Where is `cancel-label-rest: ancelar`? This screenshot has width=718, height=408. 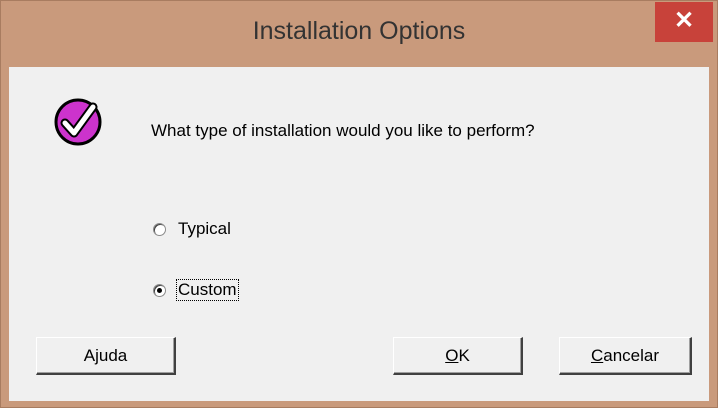 cancel-label-rest: ancelar is located at coordinates (631, 355).